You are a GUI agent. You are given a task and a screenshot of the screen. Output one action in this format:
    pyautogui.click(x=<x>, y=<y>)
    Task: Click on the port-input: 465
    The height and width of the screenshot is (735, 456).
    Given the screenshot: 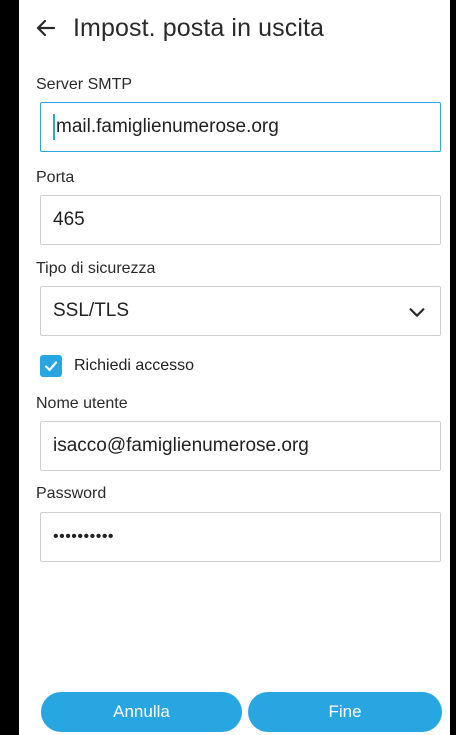 What is the action you would take?
    pyautogui.click(x=240, y=220)
    